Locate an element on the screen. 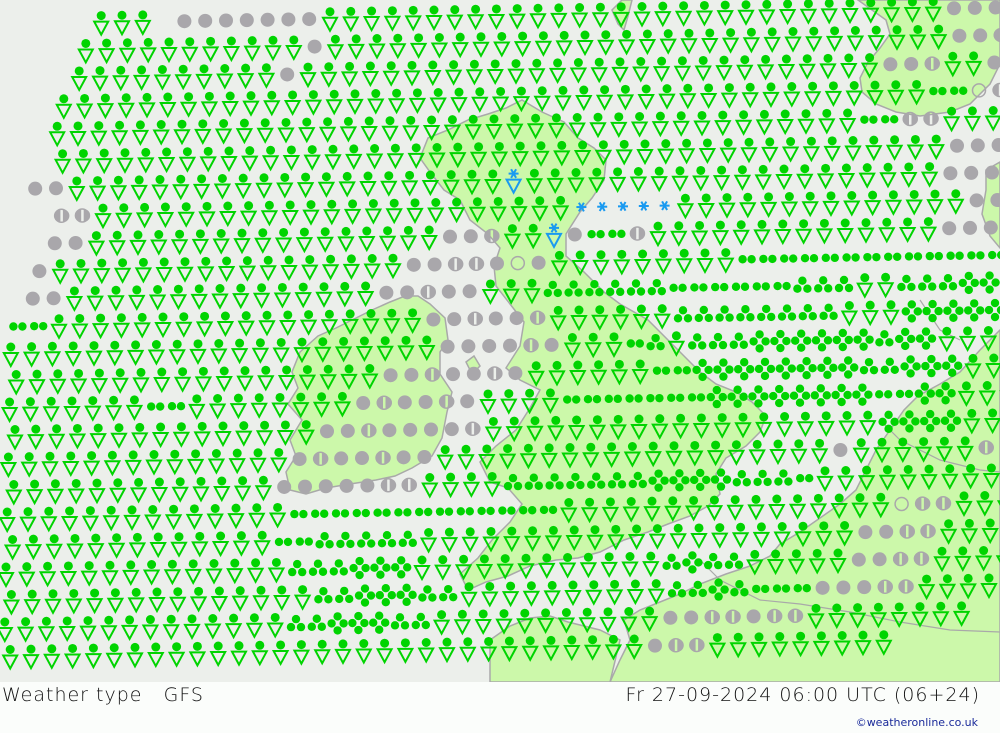  credit-link: ©weatheronline.co.uk is located at coordinates (917, 722).